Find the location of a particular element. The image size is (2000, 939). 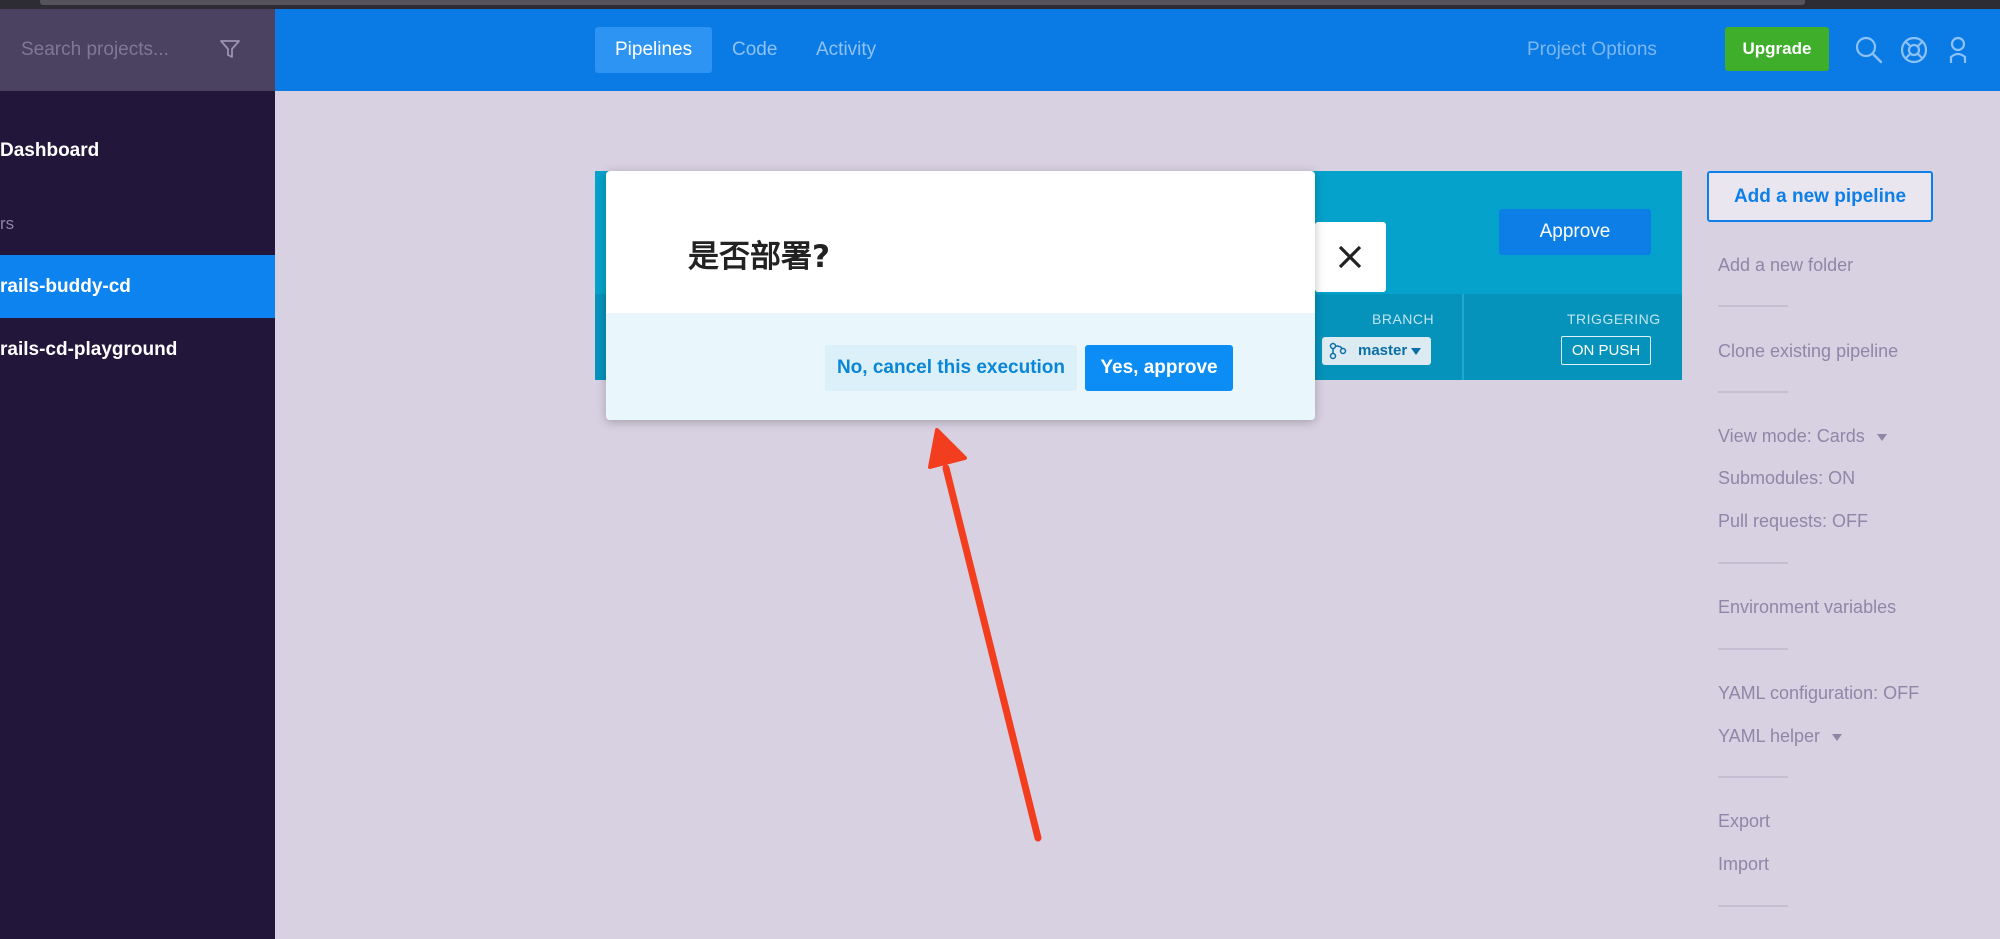

pull-requests-toggle: Pull requests: OFF is located at coordinates (1793, 521).